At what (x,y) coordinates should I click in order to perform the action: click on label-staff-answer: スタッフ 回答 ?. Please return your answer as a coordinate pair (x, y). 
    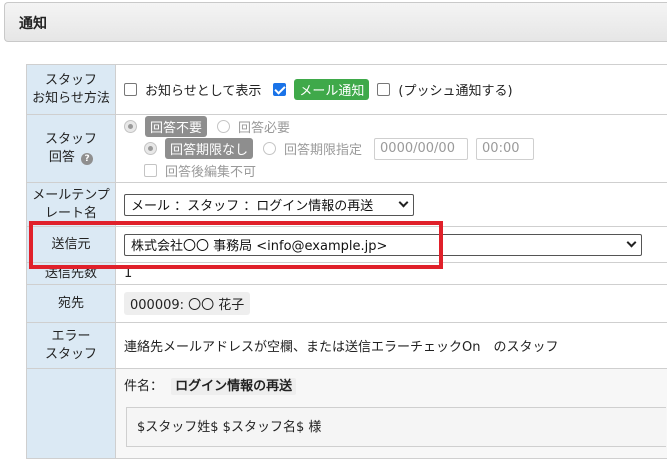
    Looking at the image, I should click on (71, 149).